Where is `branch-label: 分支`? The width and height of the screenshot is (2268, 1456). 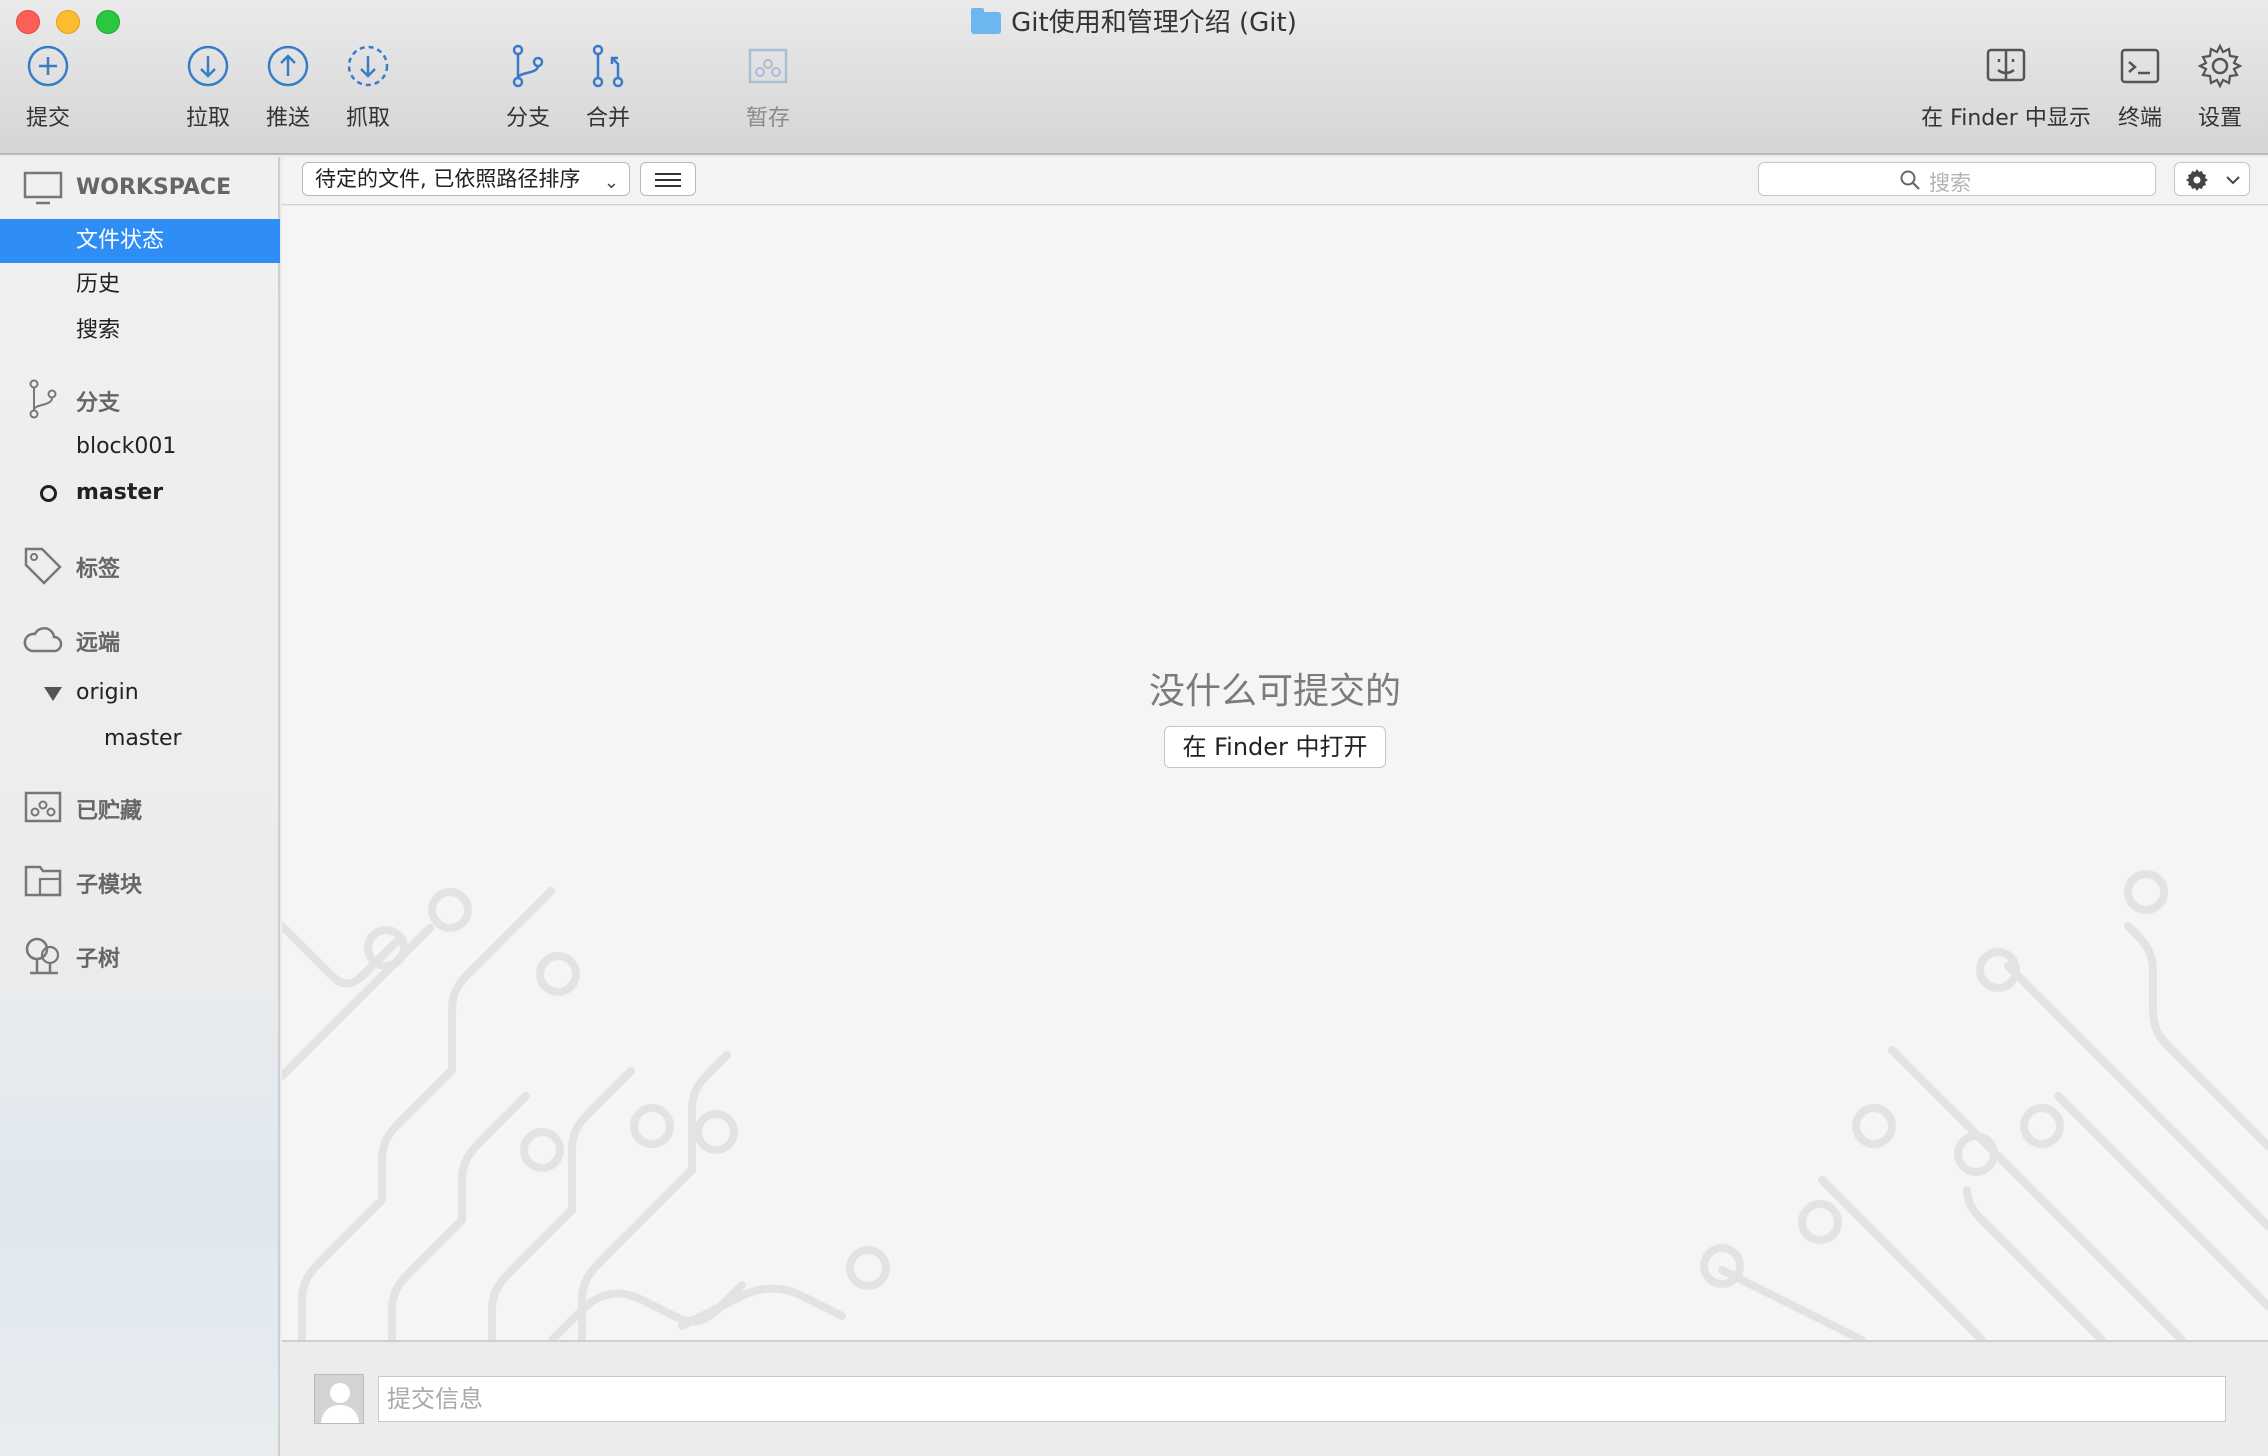 branch-label: 分支 is located at coordinates (527, 118).